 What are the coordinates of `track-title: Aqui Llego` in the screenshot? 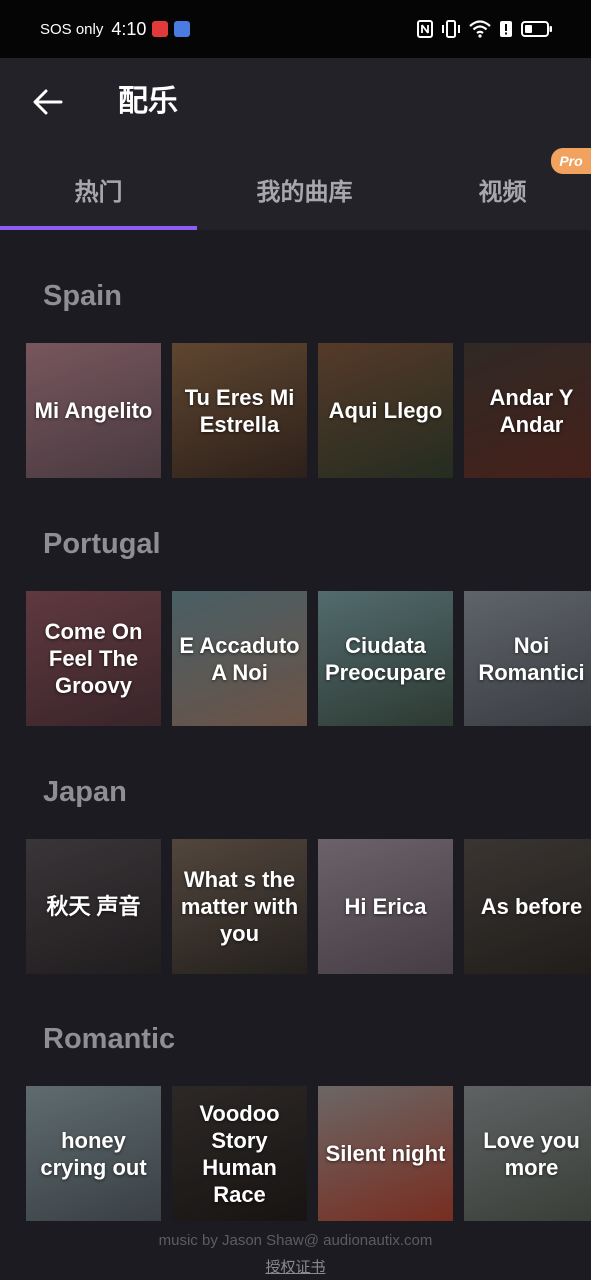 It's located at (385, 410).